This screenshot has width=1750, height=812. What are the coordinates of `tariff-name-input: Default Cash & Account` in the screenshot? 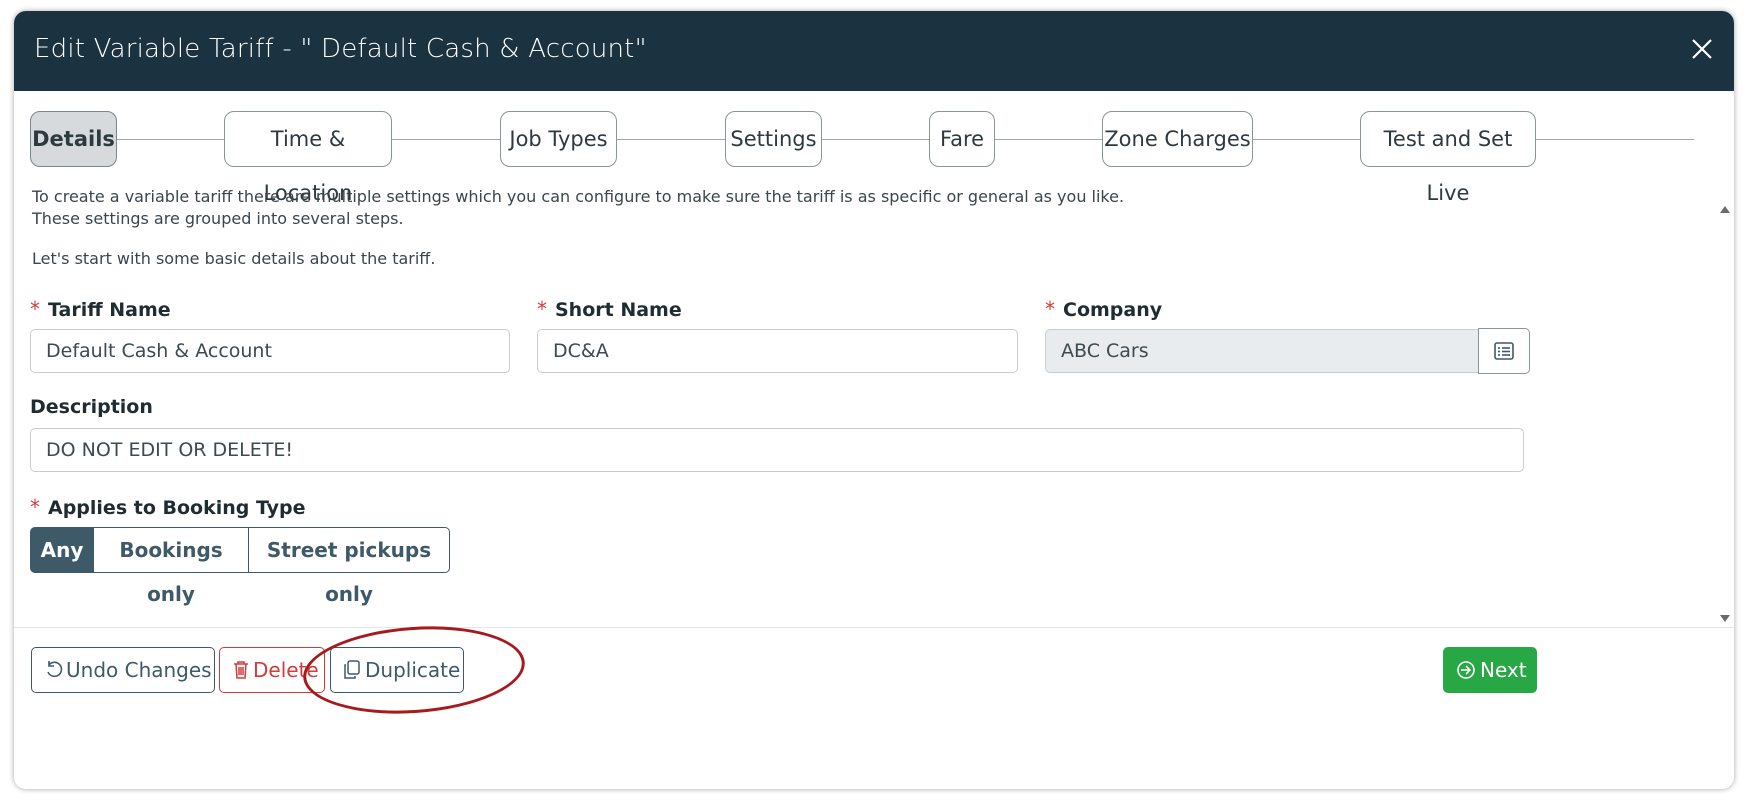 It's located at (270, 351).